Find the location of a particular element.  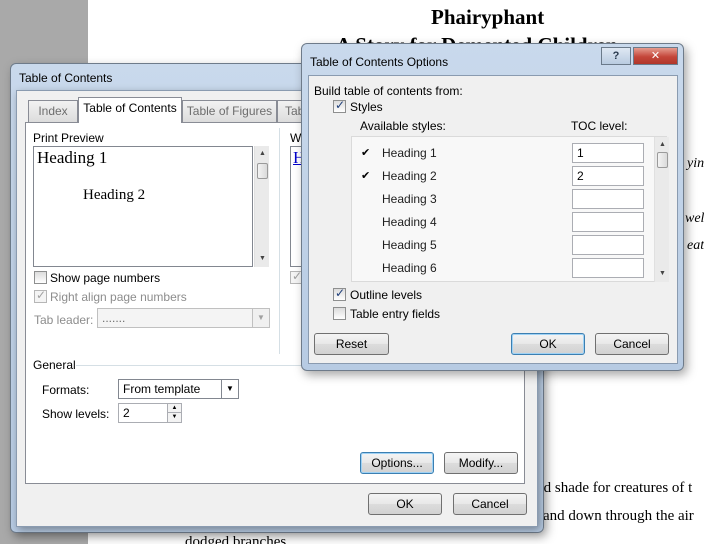

spin-down-icon: ▼ is located at coordinates (174, 417).